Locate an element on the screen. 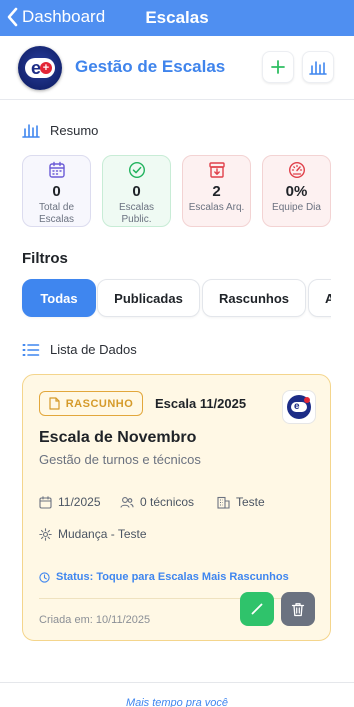 Image resolution: width=354 pixels, height=707 pixels. card-subtitle: Gestão de turnos e técnicos is located at coordinates (120, 459).